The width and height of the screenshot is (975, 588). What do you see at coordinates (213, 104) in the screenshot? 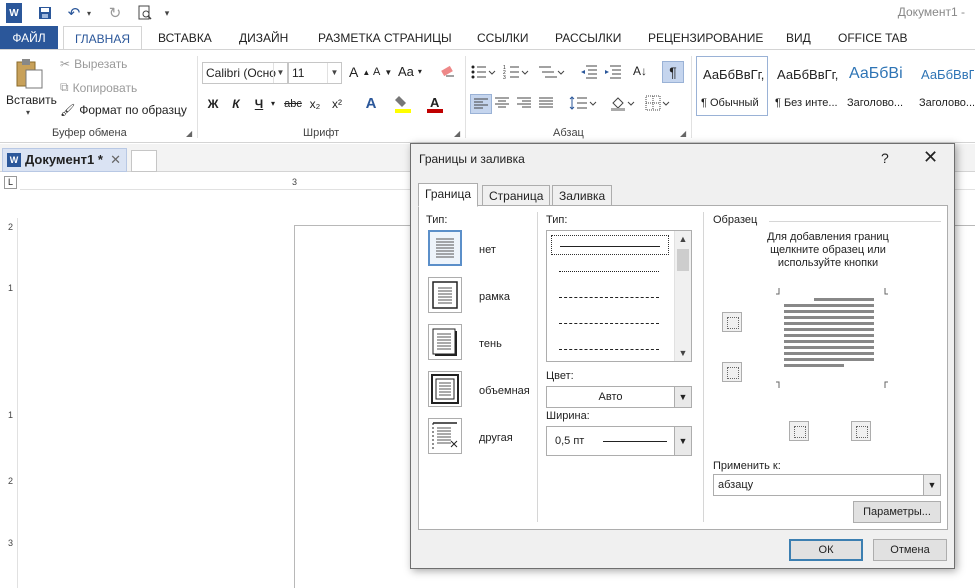
I see `bold-button: Ж` at bounding box center [213, 104].